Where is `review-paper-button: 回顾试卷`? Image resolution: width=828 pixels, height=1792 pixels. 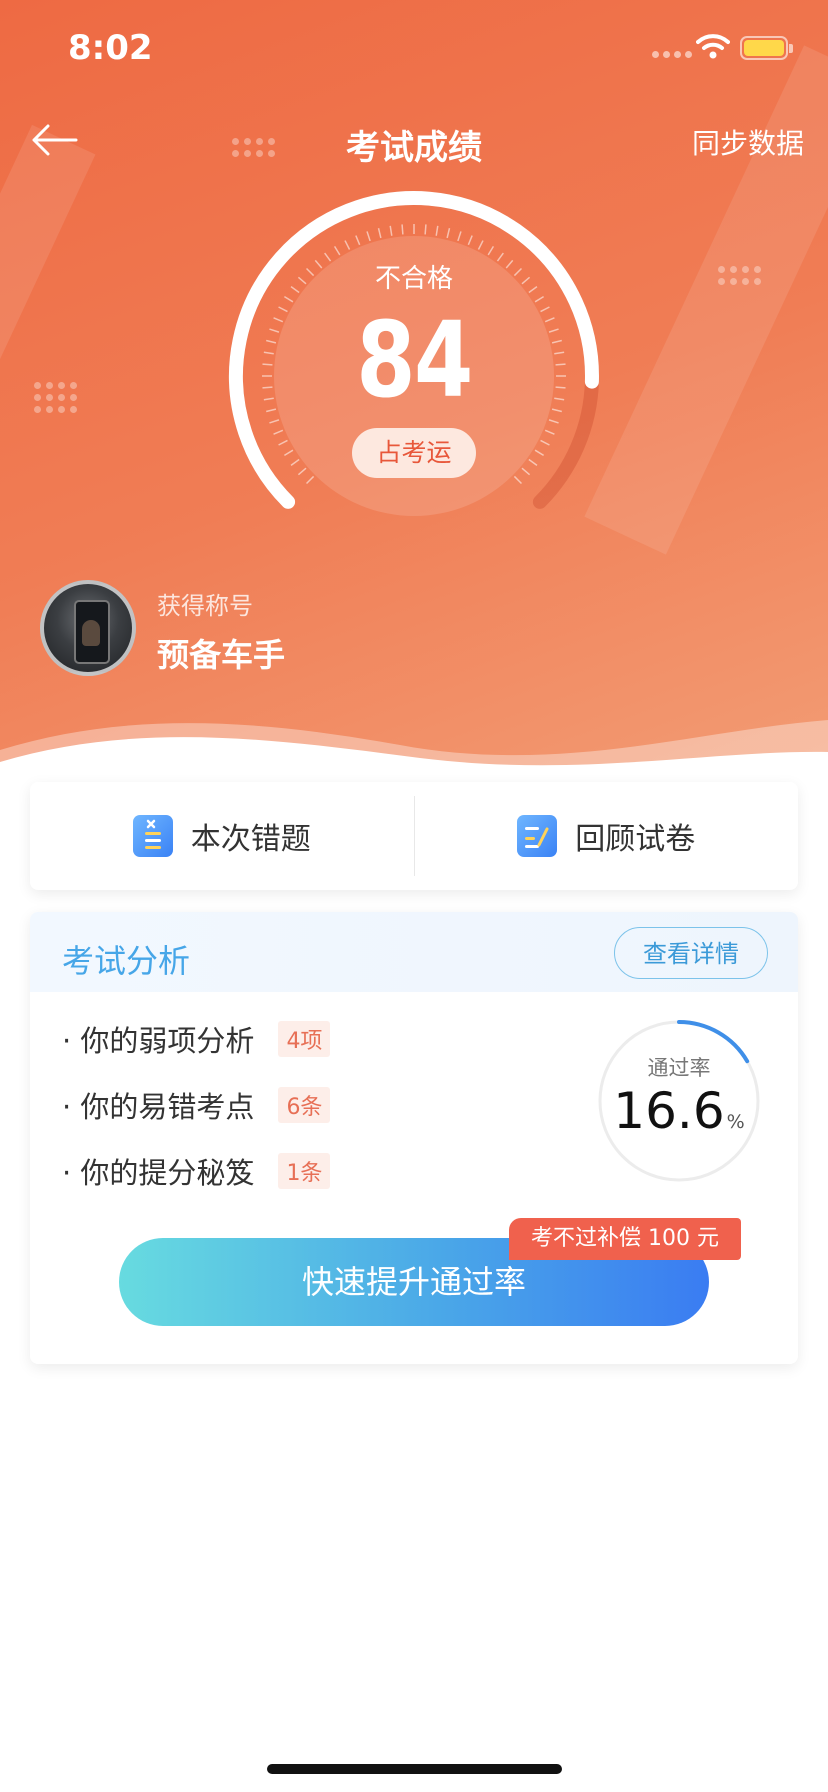 review-paper-button: 回顾试卷 is located at coordinates (607, 836).